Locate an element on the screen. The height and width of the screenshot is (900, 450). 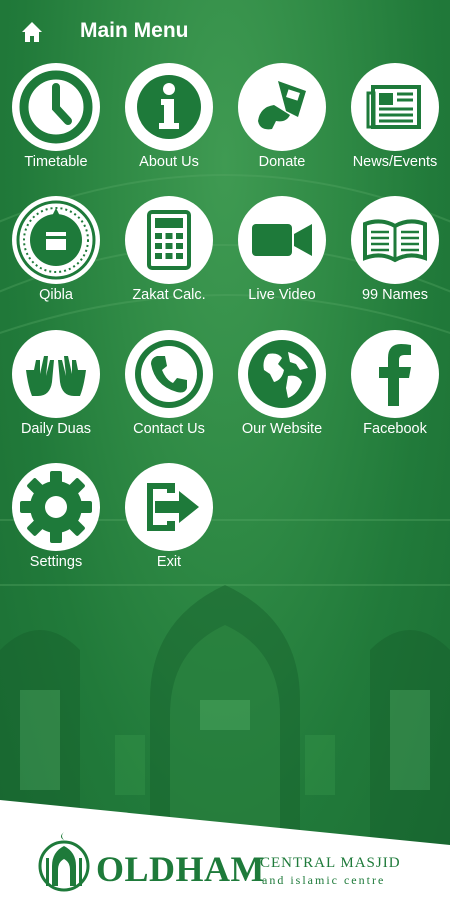
menu-item-exit: Exit is located at coordinates (169, 523).